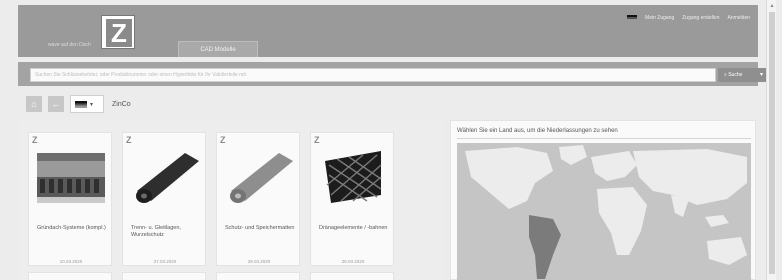  I want to click on zinco-logo: Z, so click(118, 32).